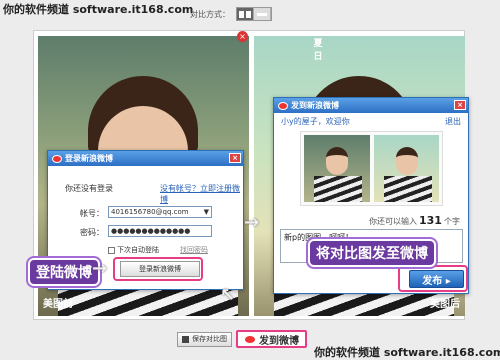 This screenshot has width=500, height=360. What do you see at coordinates (262, 14) in the screenshot?
I see `top-bottom-button` at bounding box center [262, 14].